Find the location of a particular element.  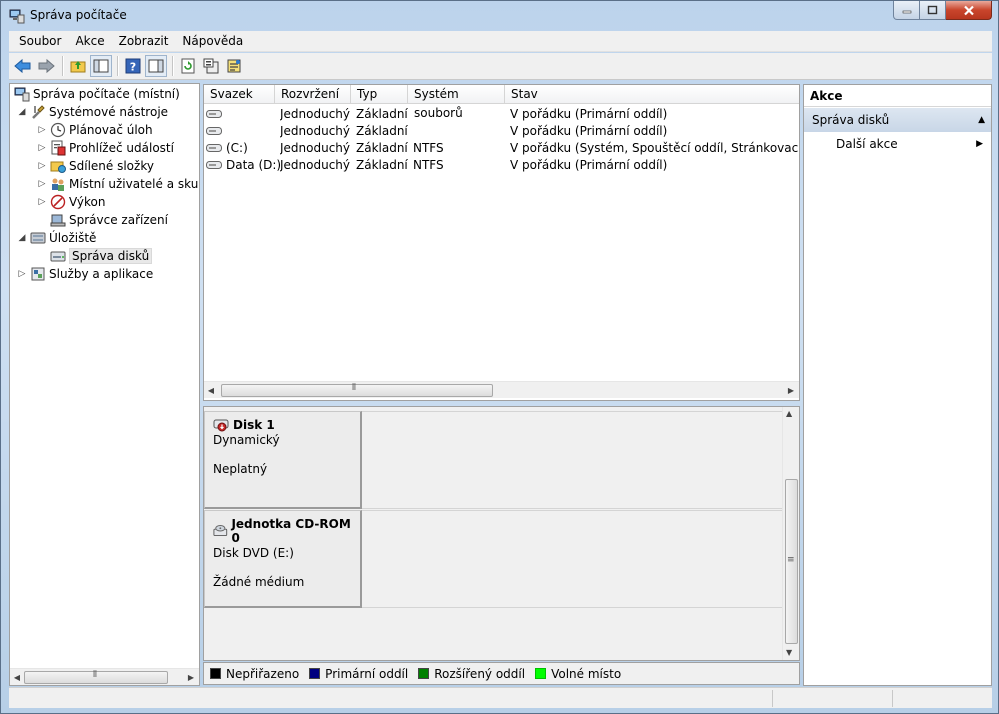

back-button is located at coordinates (23, 66).